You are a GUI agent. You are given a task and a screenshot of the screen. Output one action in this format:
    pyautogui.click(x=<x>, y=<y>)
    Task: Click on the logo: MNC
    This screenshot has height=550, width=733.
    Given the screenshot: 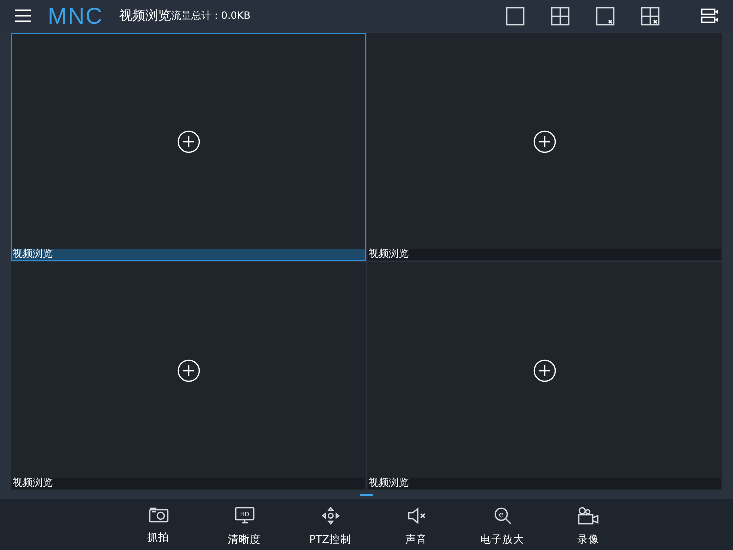 What is the action you would take?
    pyautogui.click(x=76, y=16)
    